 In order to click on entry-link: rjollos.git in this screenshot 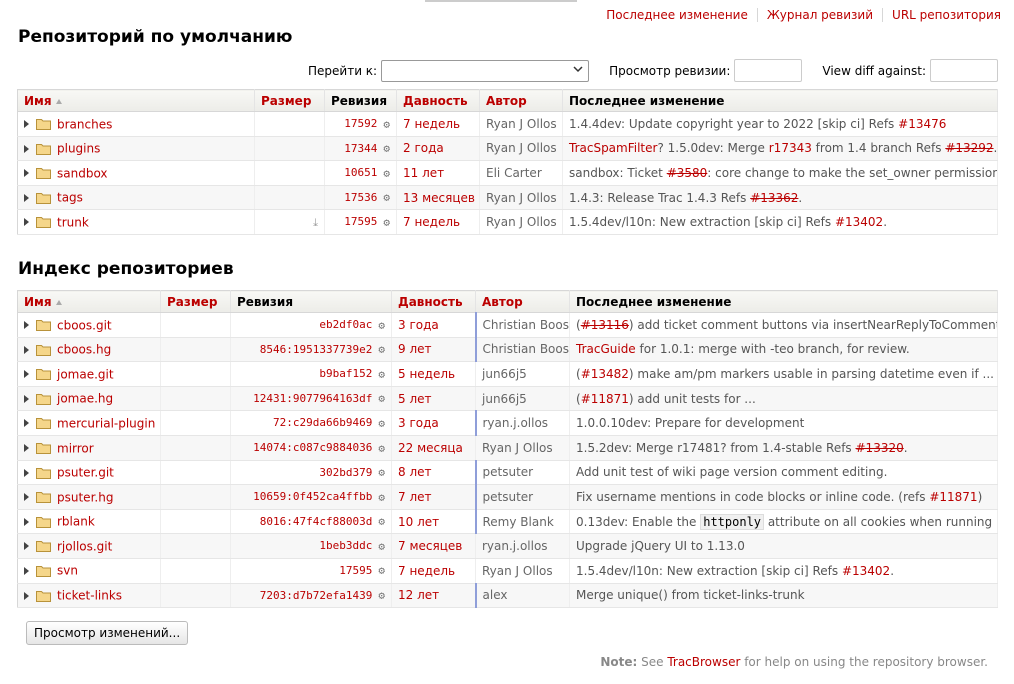, I will do `click(84, 546)`.